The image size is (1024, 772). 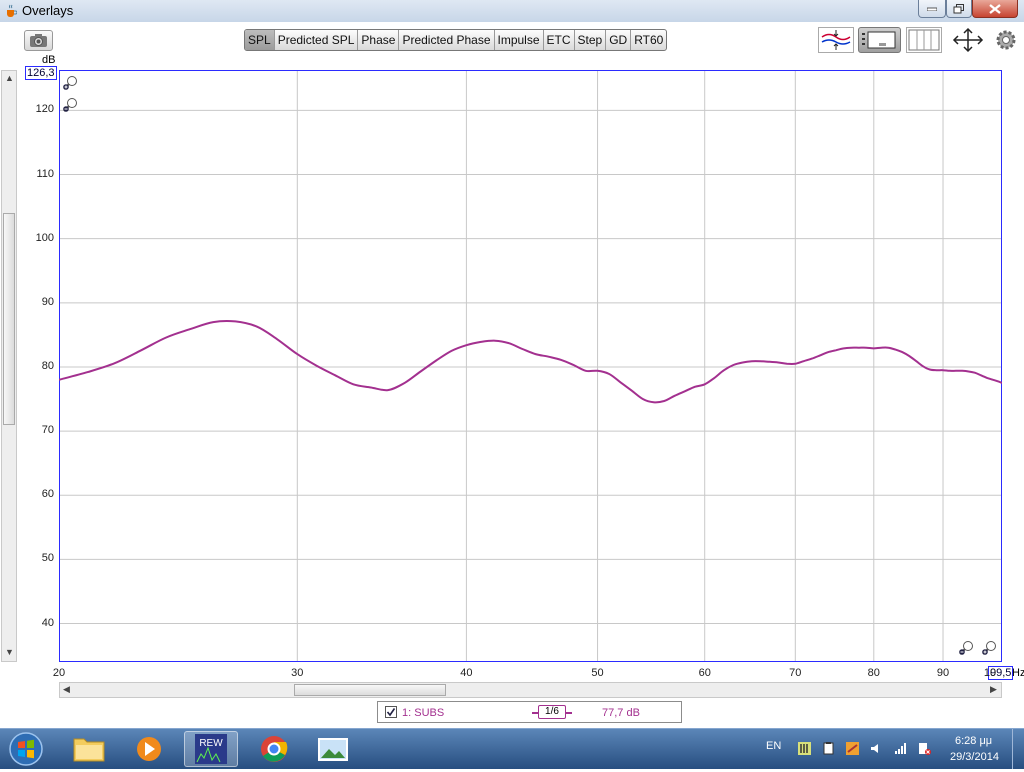 What do you see at coordinates (49, 60) in the screenshot?
I see `y-axis-unit: dB` at bounding box center [49, 60].